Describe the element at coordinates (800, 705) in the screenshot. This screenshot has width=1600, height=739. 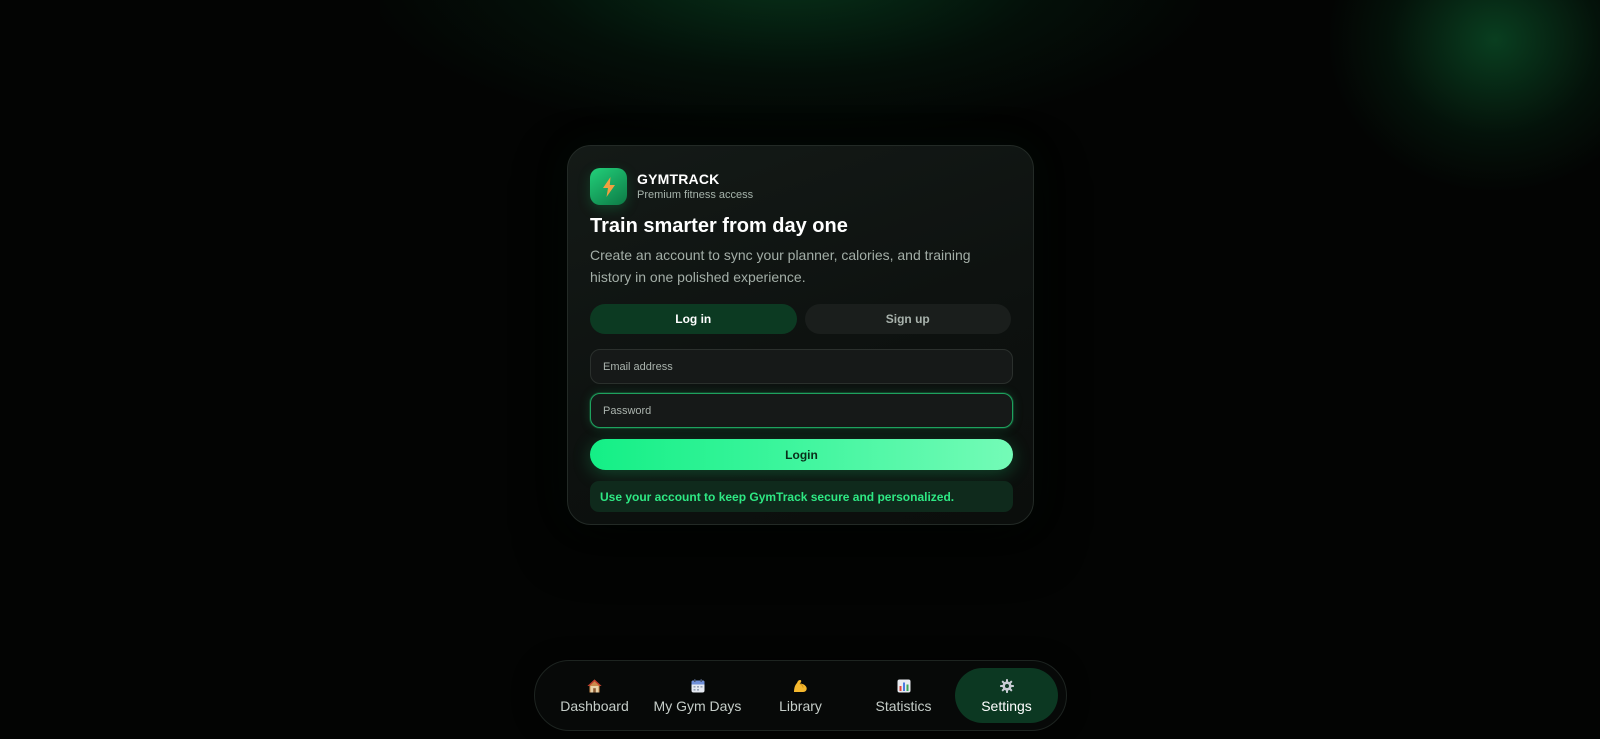
I see `nav-label-library: Library` at that location.